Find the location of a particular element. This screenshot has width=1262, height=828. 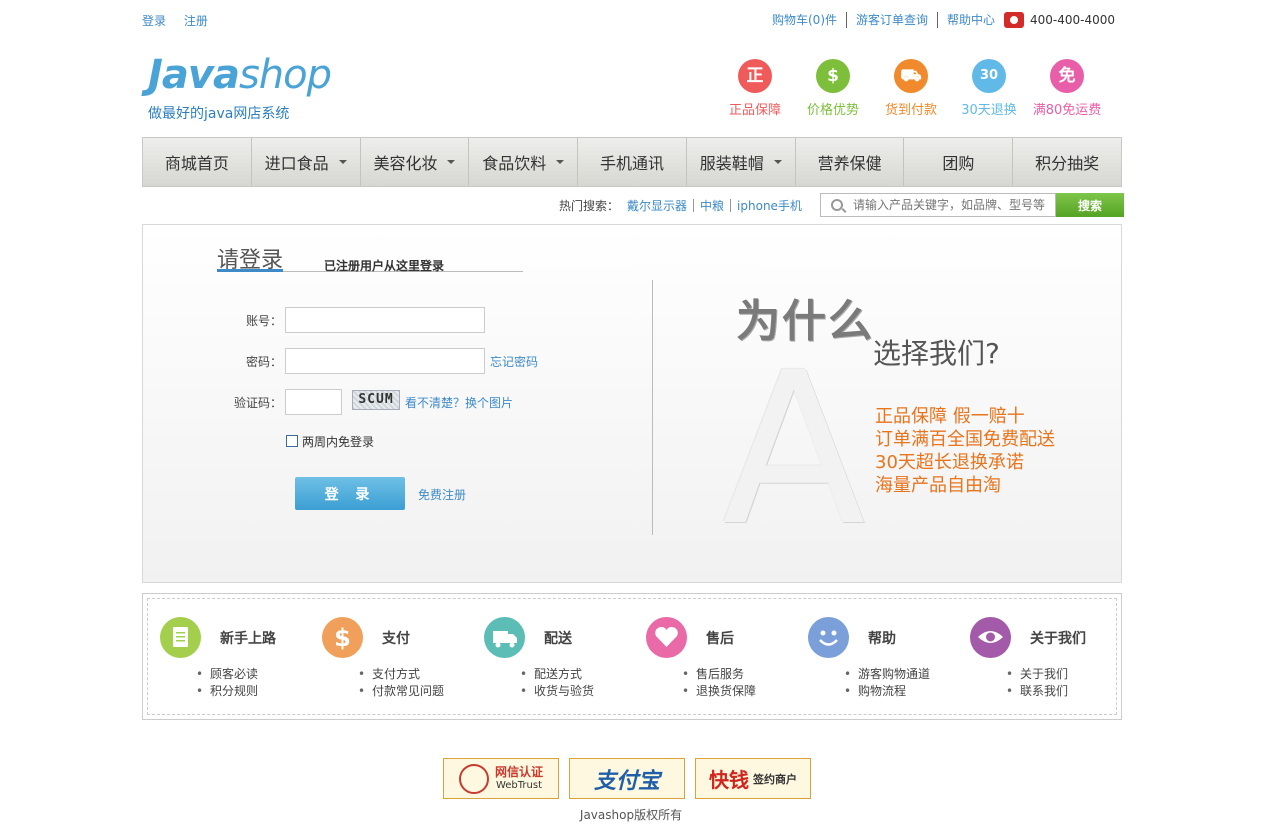

logo: Javashop is located at coordinates (240, 75).